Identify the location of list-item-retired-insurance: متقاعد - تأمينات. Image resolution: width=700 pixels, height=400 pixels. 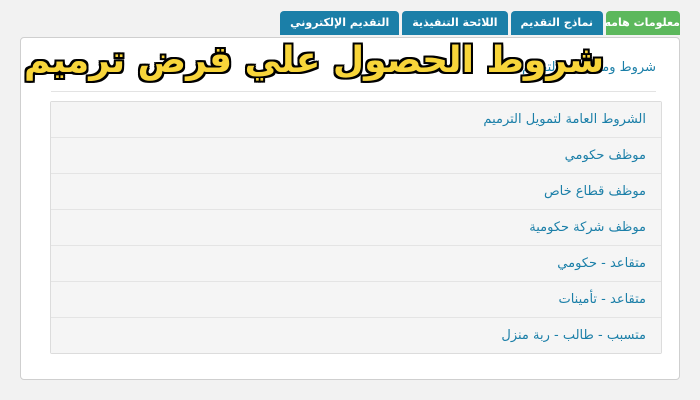
(356, 300).